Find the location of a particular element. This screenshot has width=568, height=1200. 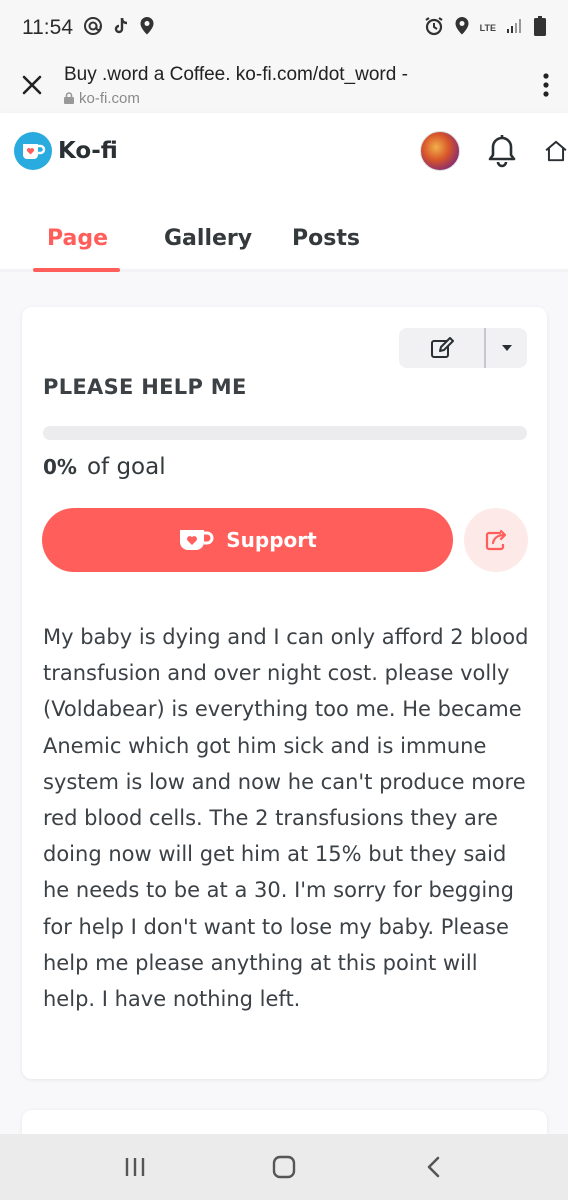

back-icon is located at coordinates (434, 1167).